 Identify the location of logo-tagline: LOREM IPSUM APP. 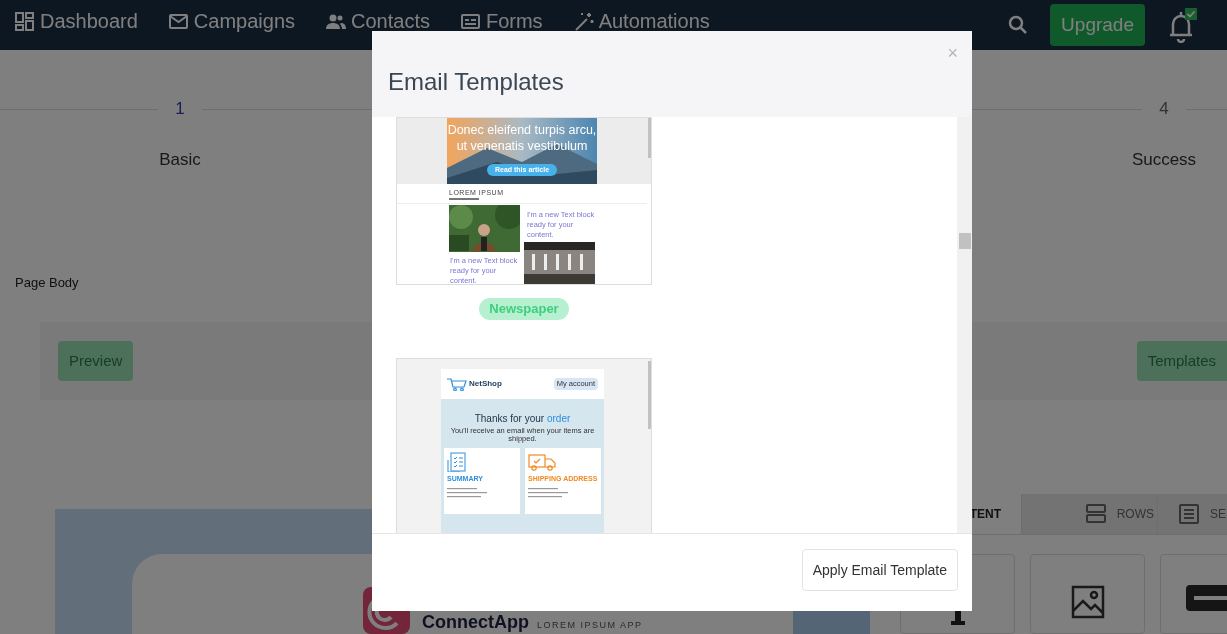
(590, 625).